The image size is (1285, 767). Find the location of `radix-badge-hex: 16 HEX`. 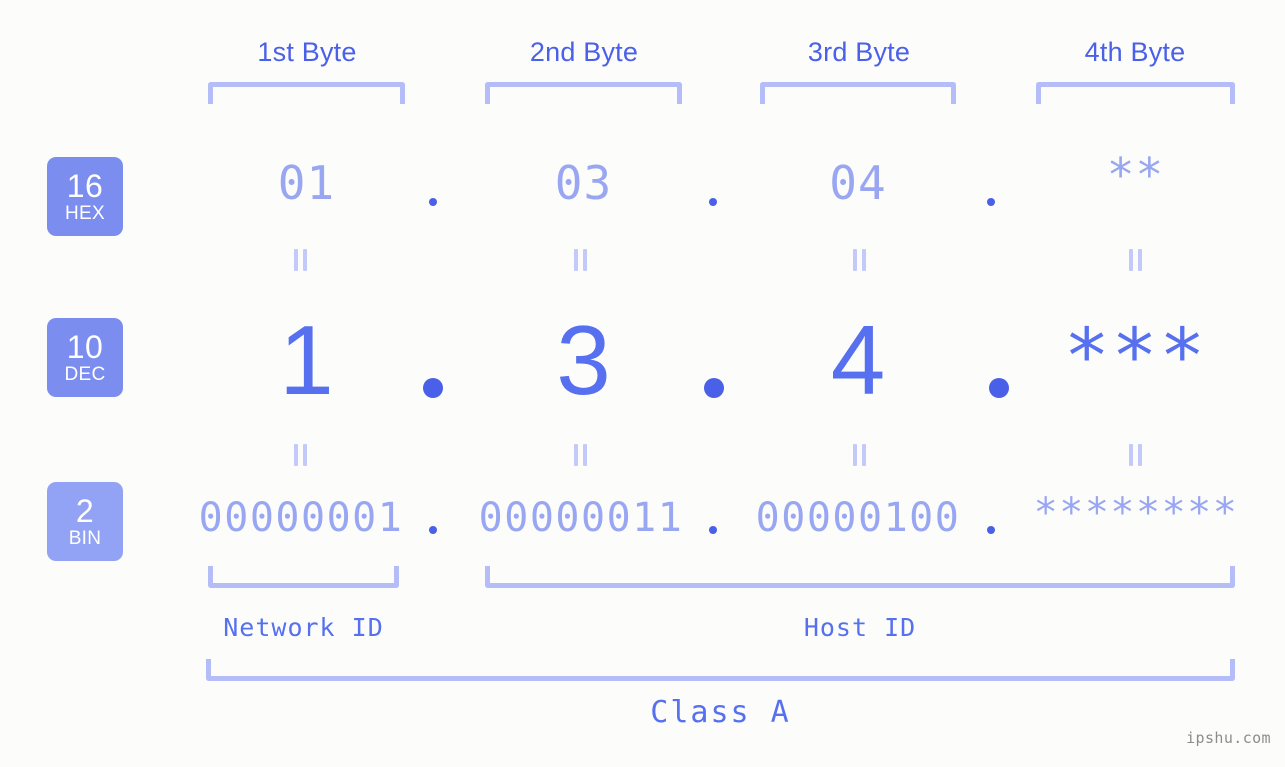

radix-badge-hex: 16 HEX is located at coordinates (85, 196).